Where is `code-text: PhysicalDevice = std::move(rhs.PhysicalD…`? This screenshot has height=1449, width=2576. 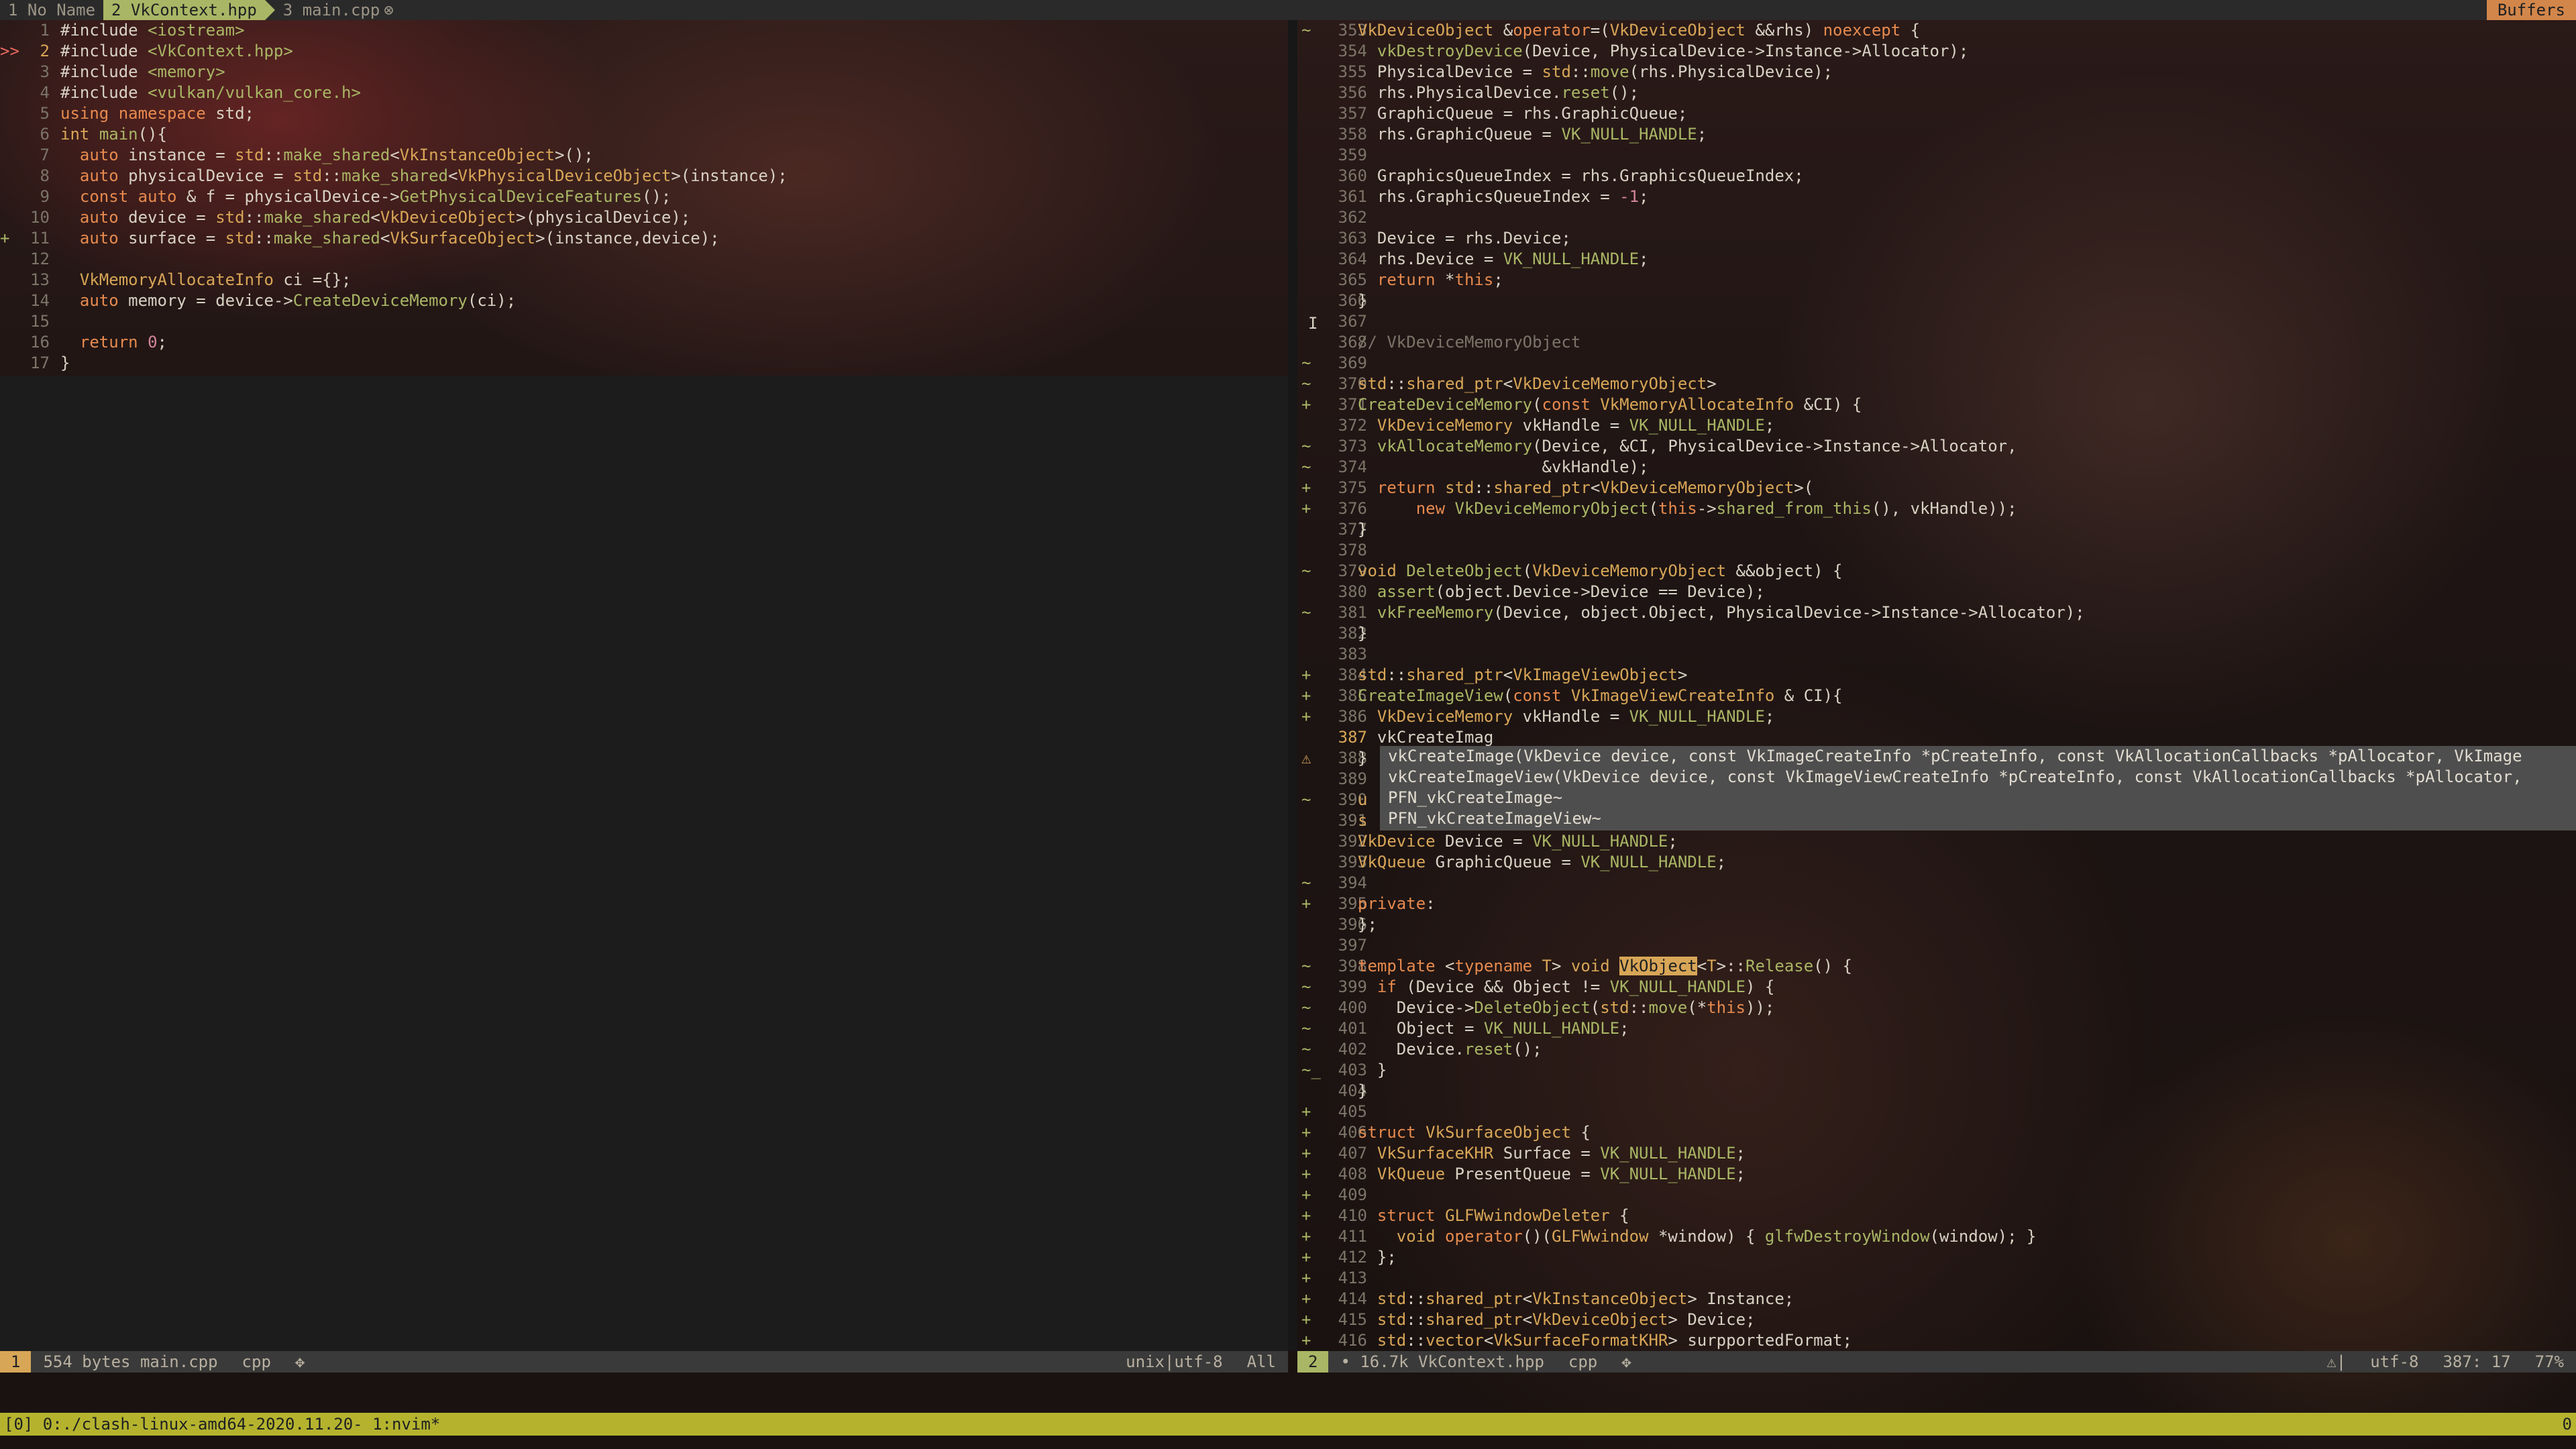 code-text: PhysicalDevice = std::move(rhs.PhysicalD… is located at coordinates (1595, 72).